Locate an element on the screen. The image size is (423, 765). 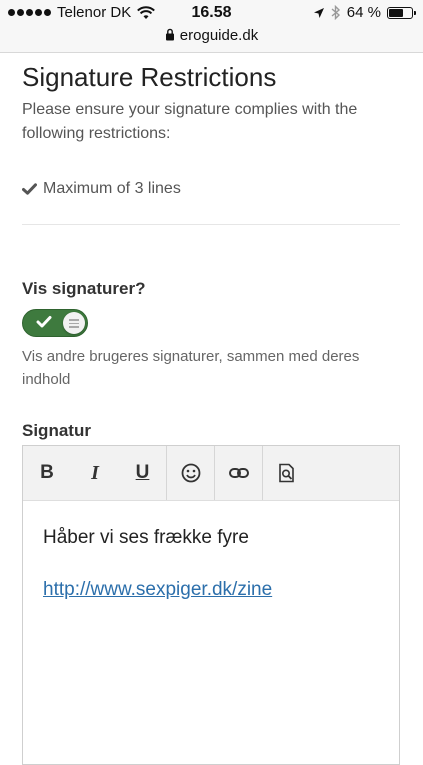
editor-toolbar: B I U is located at coordinates (211, 473).